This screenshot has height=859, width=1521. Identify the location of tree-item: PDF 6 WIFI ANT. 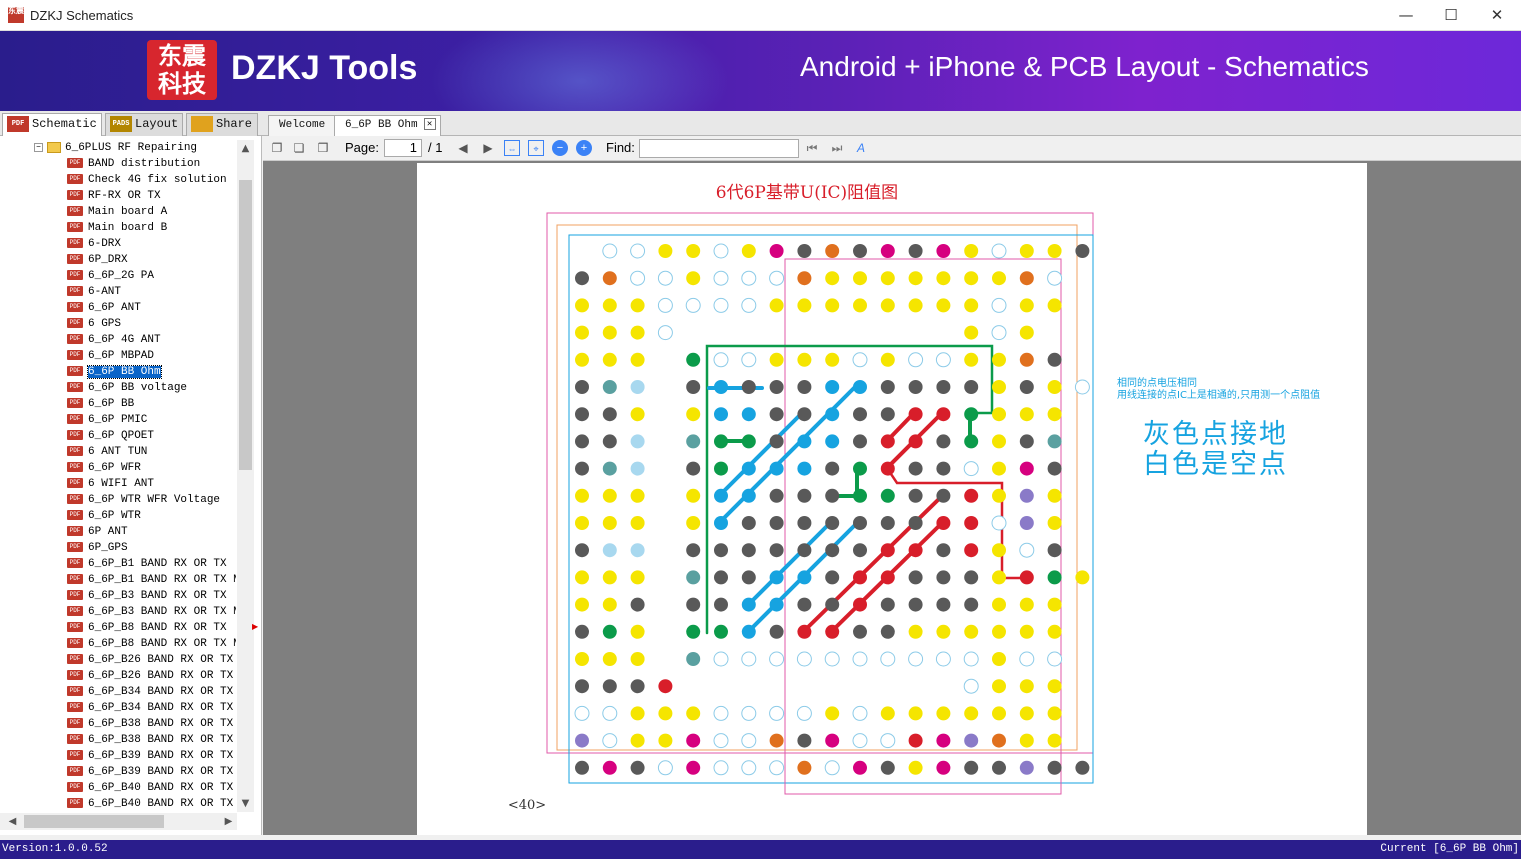
(110, 484).